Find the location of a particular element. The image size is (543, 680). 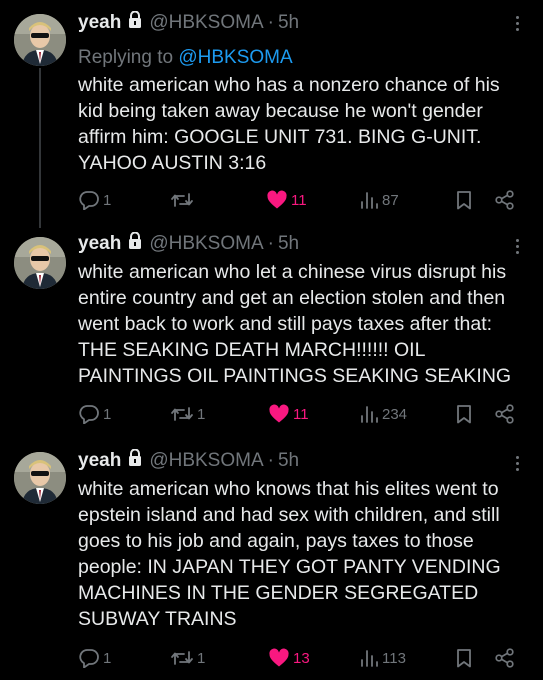

retweet-button is located at coordinates (183, 200).